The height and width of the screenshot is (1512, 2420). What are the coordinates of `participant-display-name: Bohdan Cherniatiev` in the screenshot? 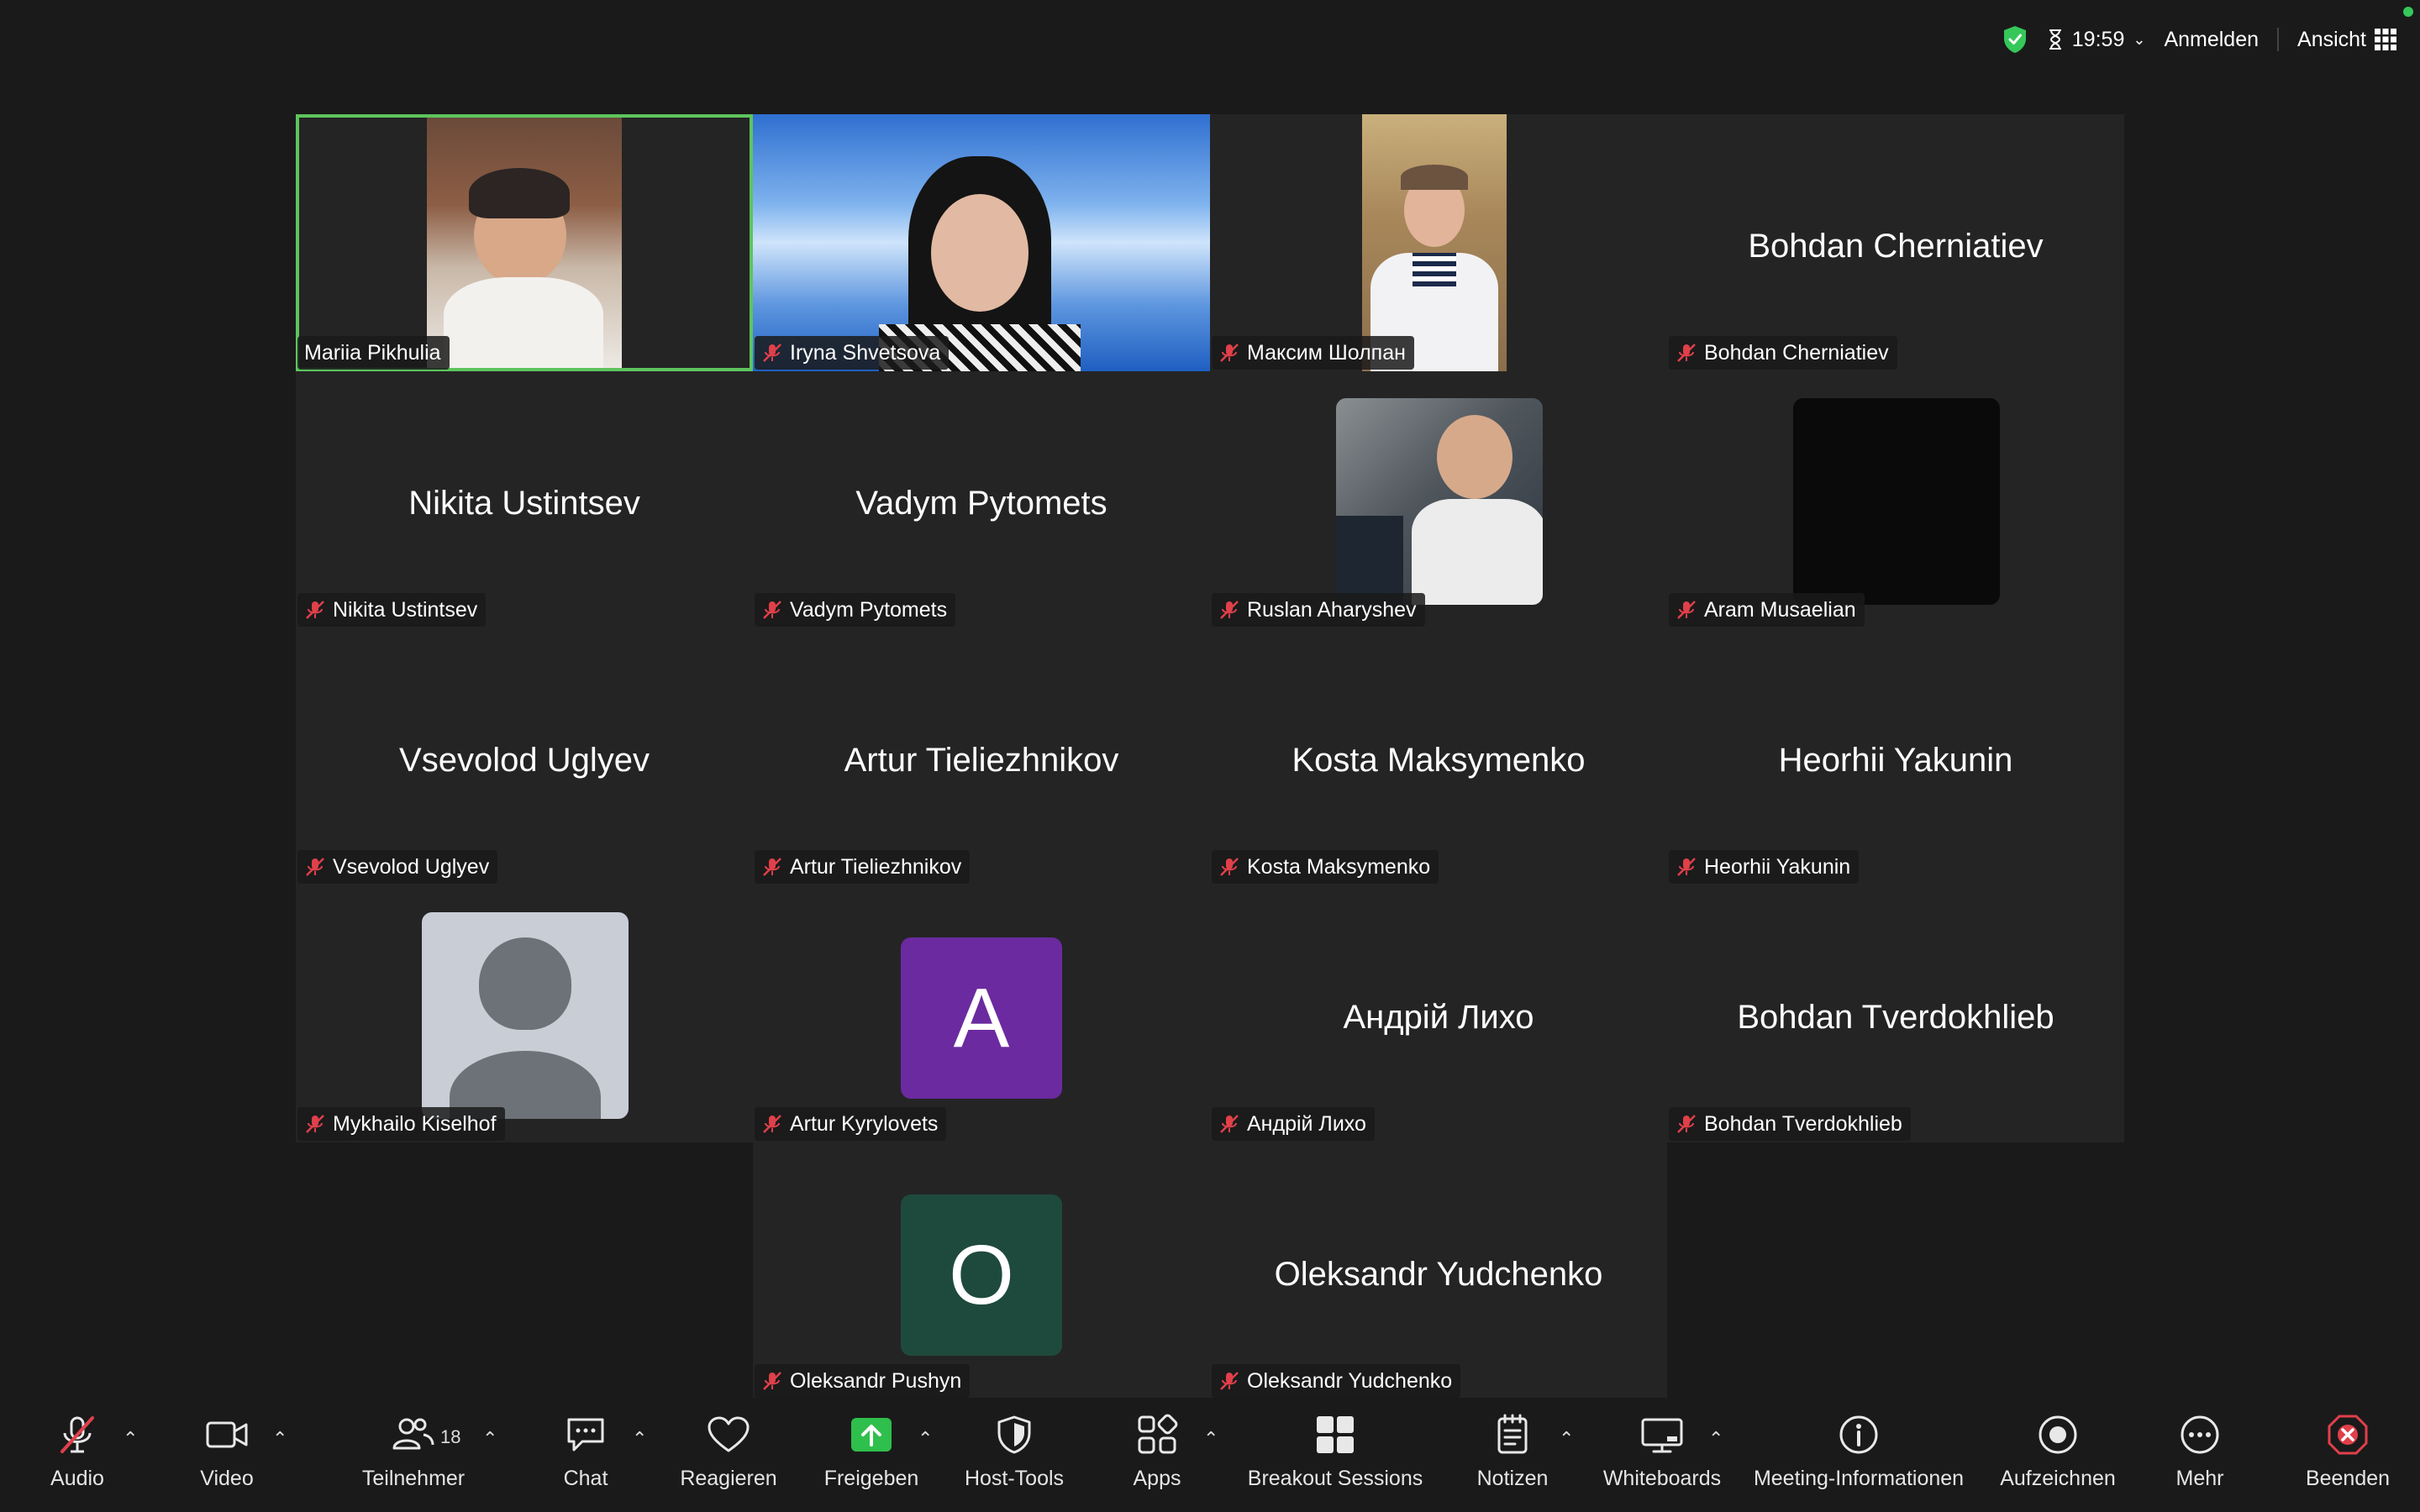 It's located at (1896, 246).